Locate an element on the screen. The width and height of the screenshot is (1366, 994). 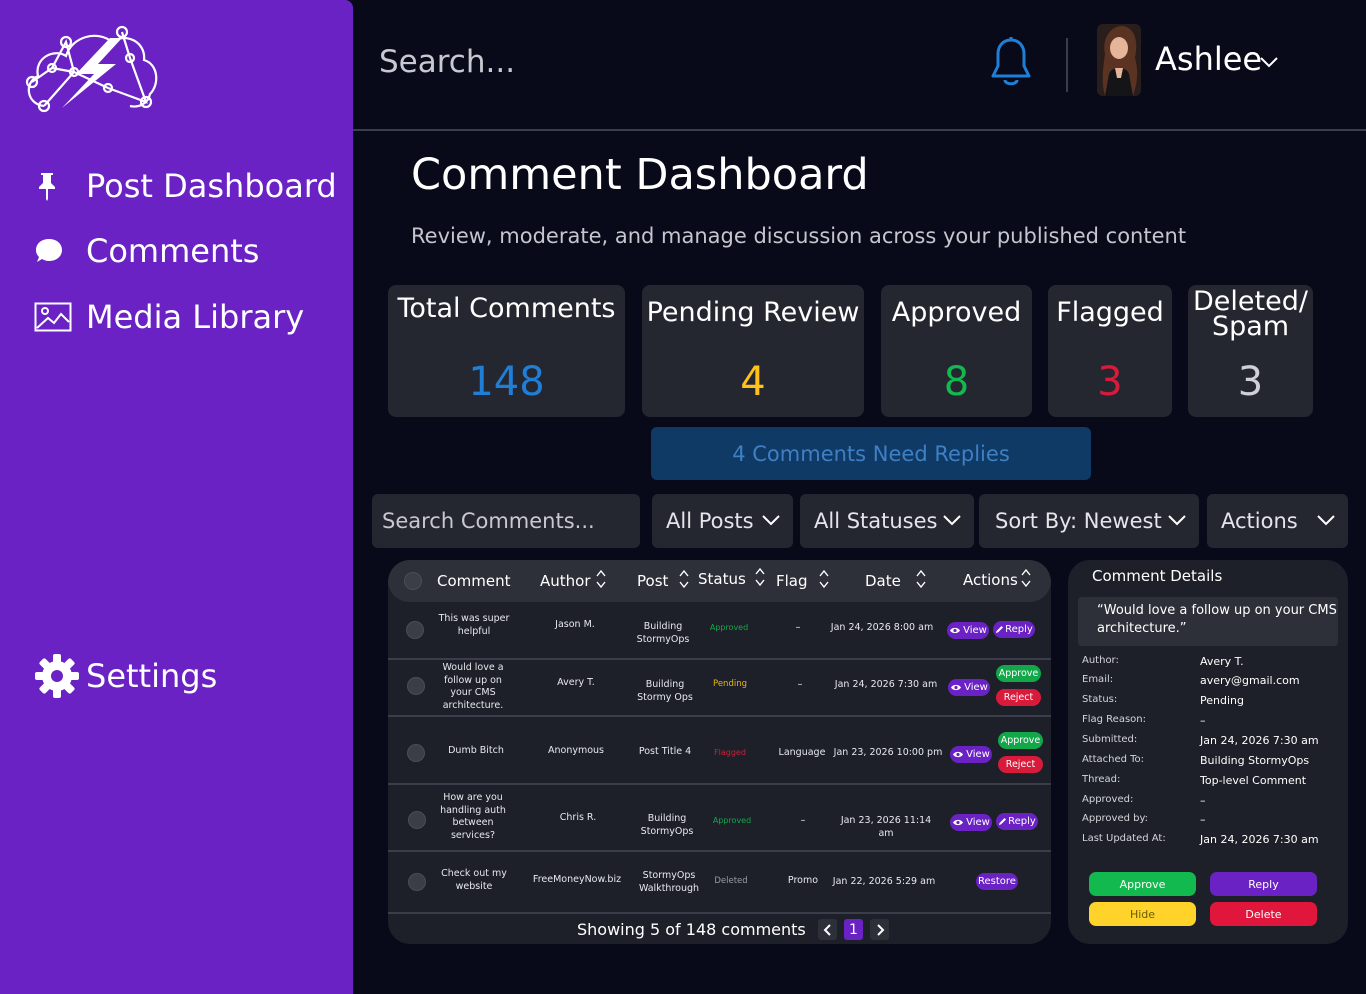
eye-icon is located at coordinates (958, 754).